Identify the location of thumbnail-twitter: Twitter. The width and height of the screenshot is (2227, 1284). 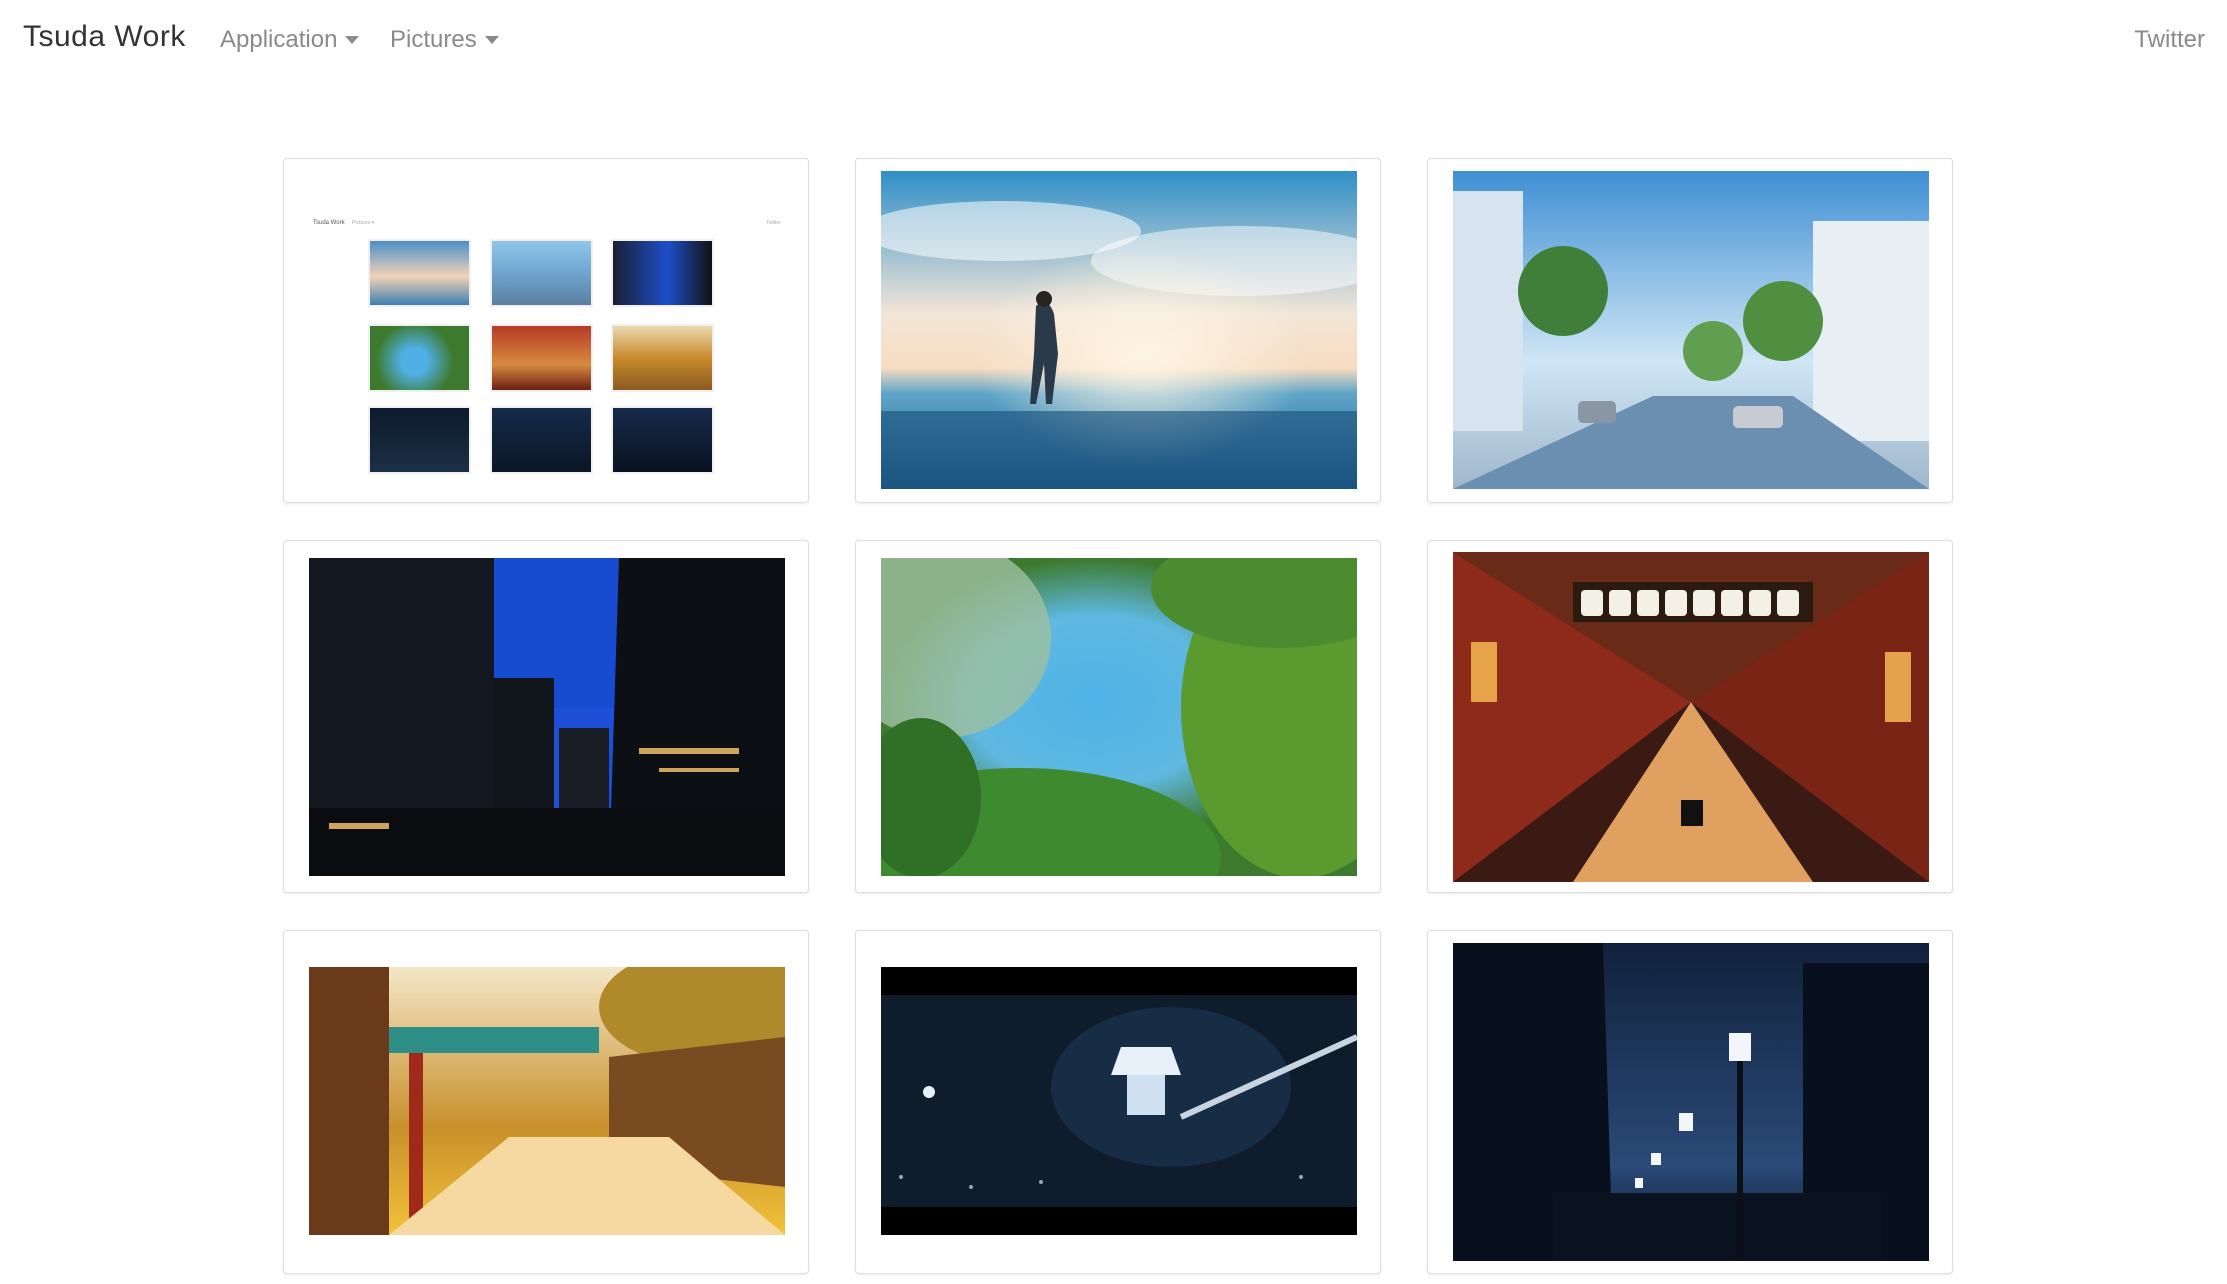
(773, 223).